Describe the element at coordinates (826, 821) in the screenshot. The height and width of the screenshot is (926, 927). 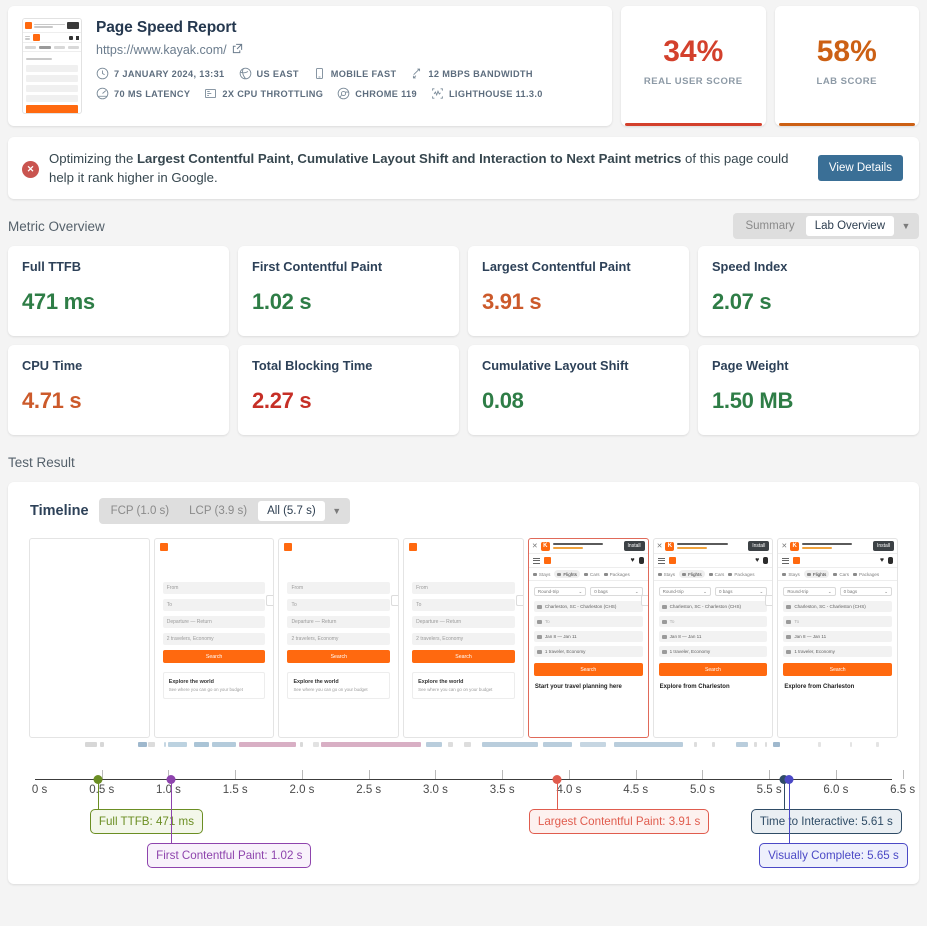
I see `timeline-callout: Time to Interactive: 5.61 s` at that location.